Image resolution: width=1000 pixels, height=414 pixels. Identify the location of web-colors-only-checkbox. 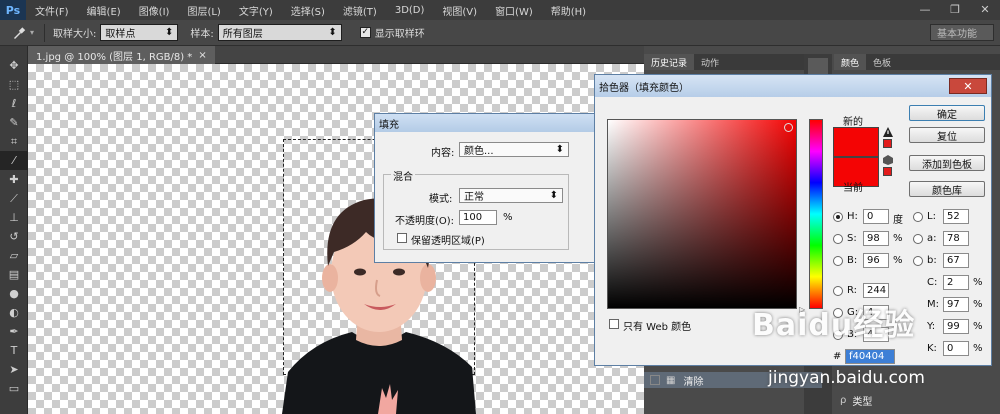
(614, 324).